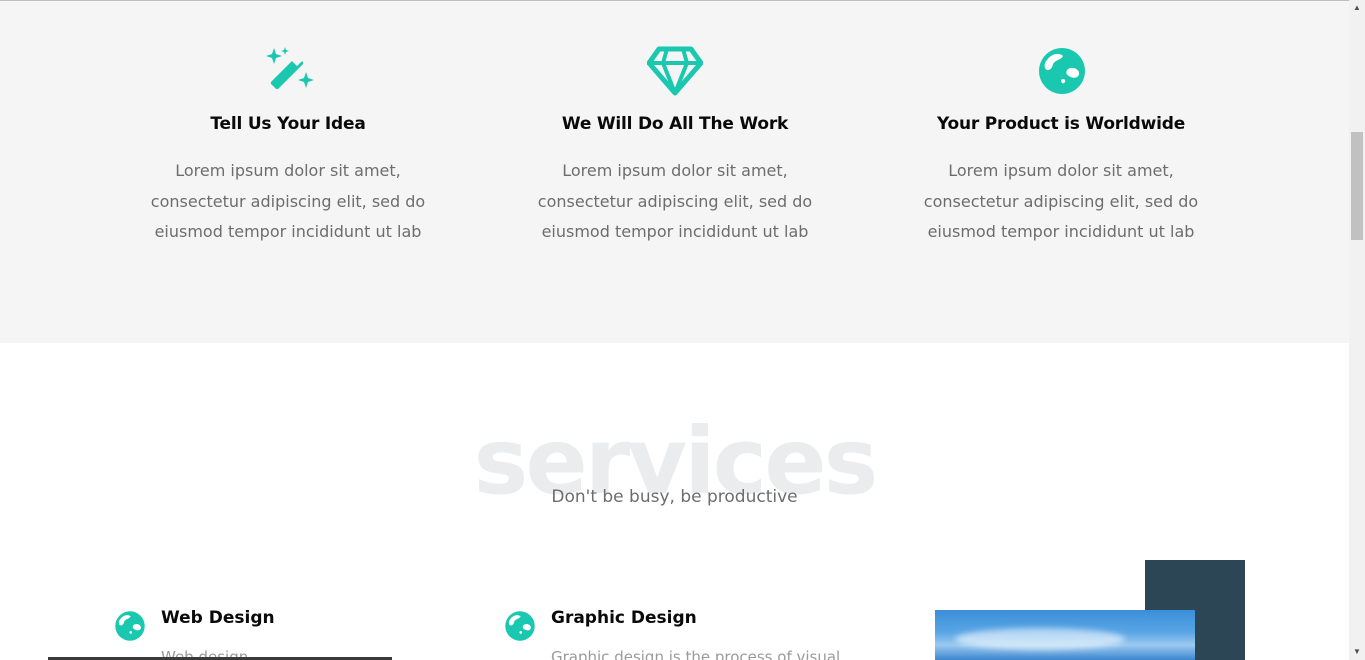  Describe the element at coordinates (1357, 186) in the screenshot. I see `scroll-thumb` at that location.